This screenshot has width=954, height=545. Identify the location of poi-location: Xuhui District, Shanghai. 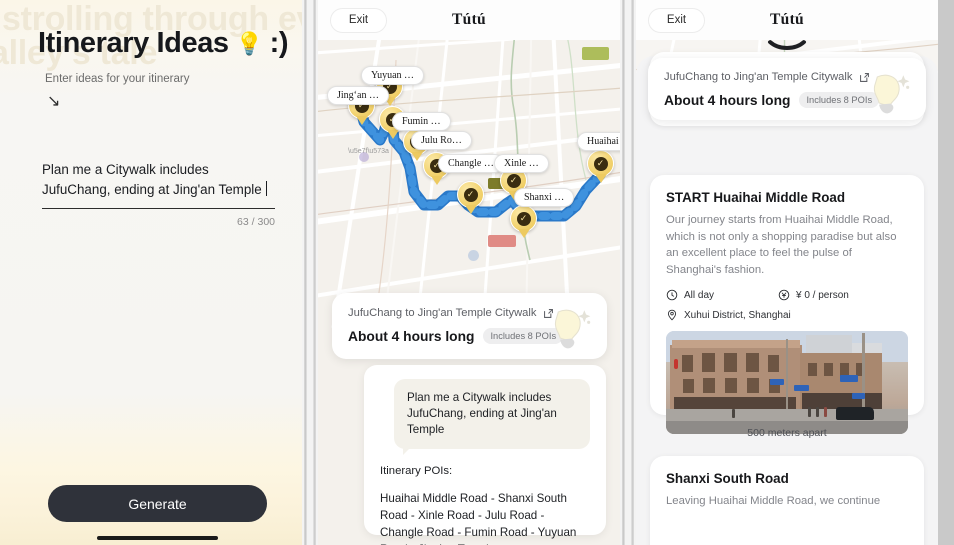
(787, 315).